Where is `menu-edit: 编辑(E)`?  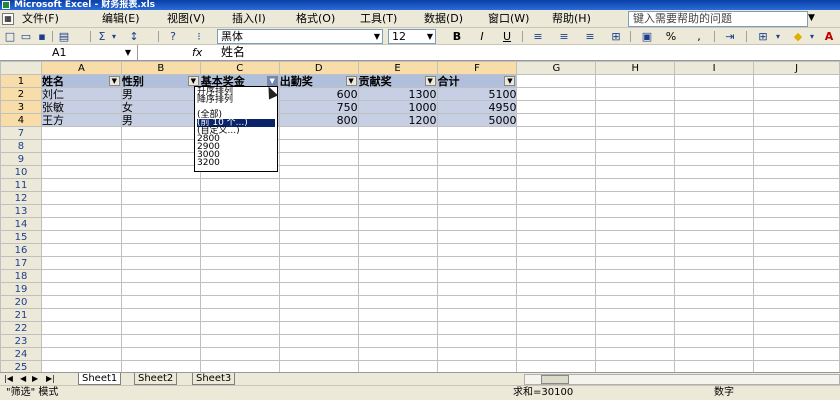 menu-edit: 编辑(E) is located at coordinates (121, 19).